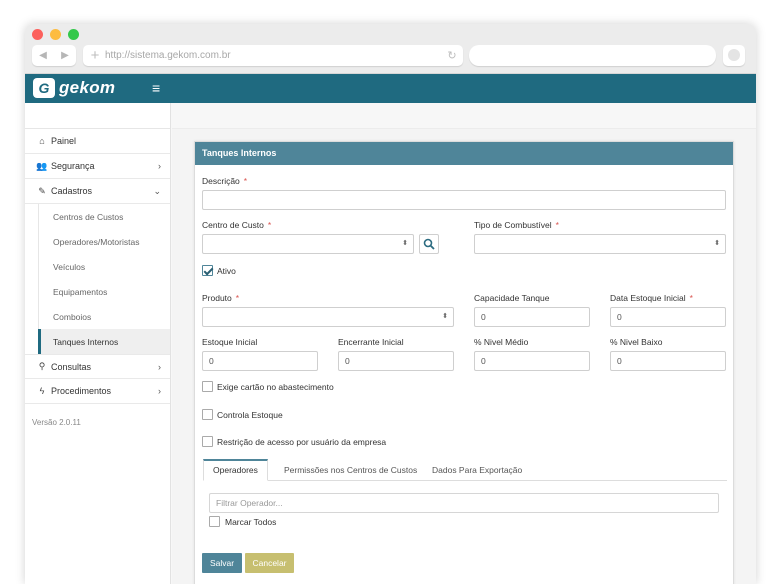 Image resolution: width=780 pixels, height=584 pixels. What do you see at coordinates (37, 34) in the screenshot?
I see `close-window-button` at bounding box center [37, 34].